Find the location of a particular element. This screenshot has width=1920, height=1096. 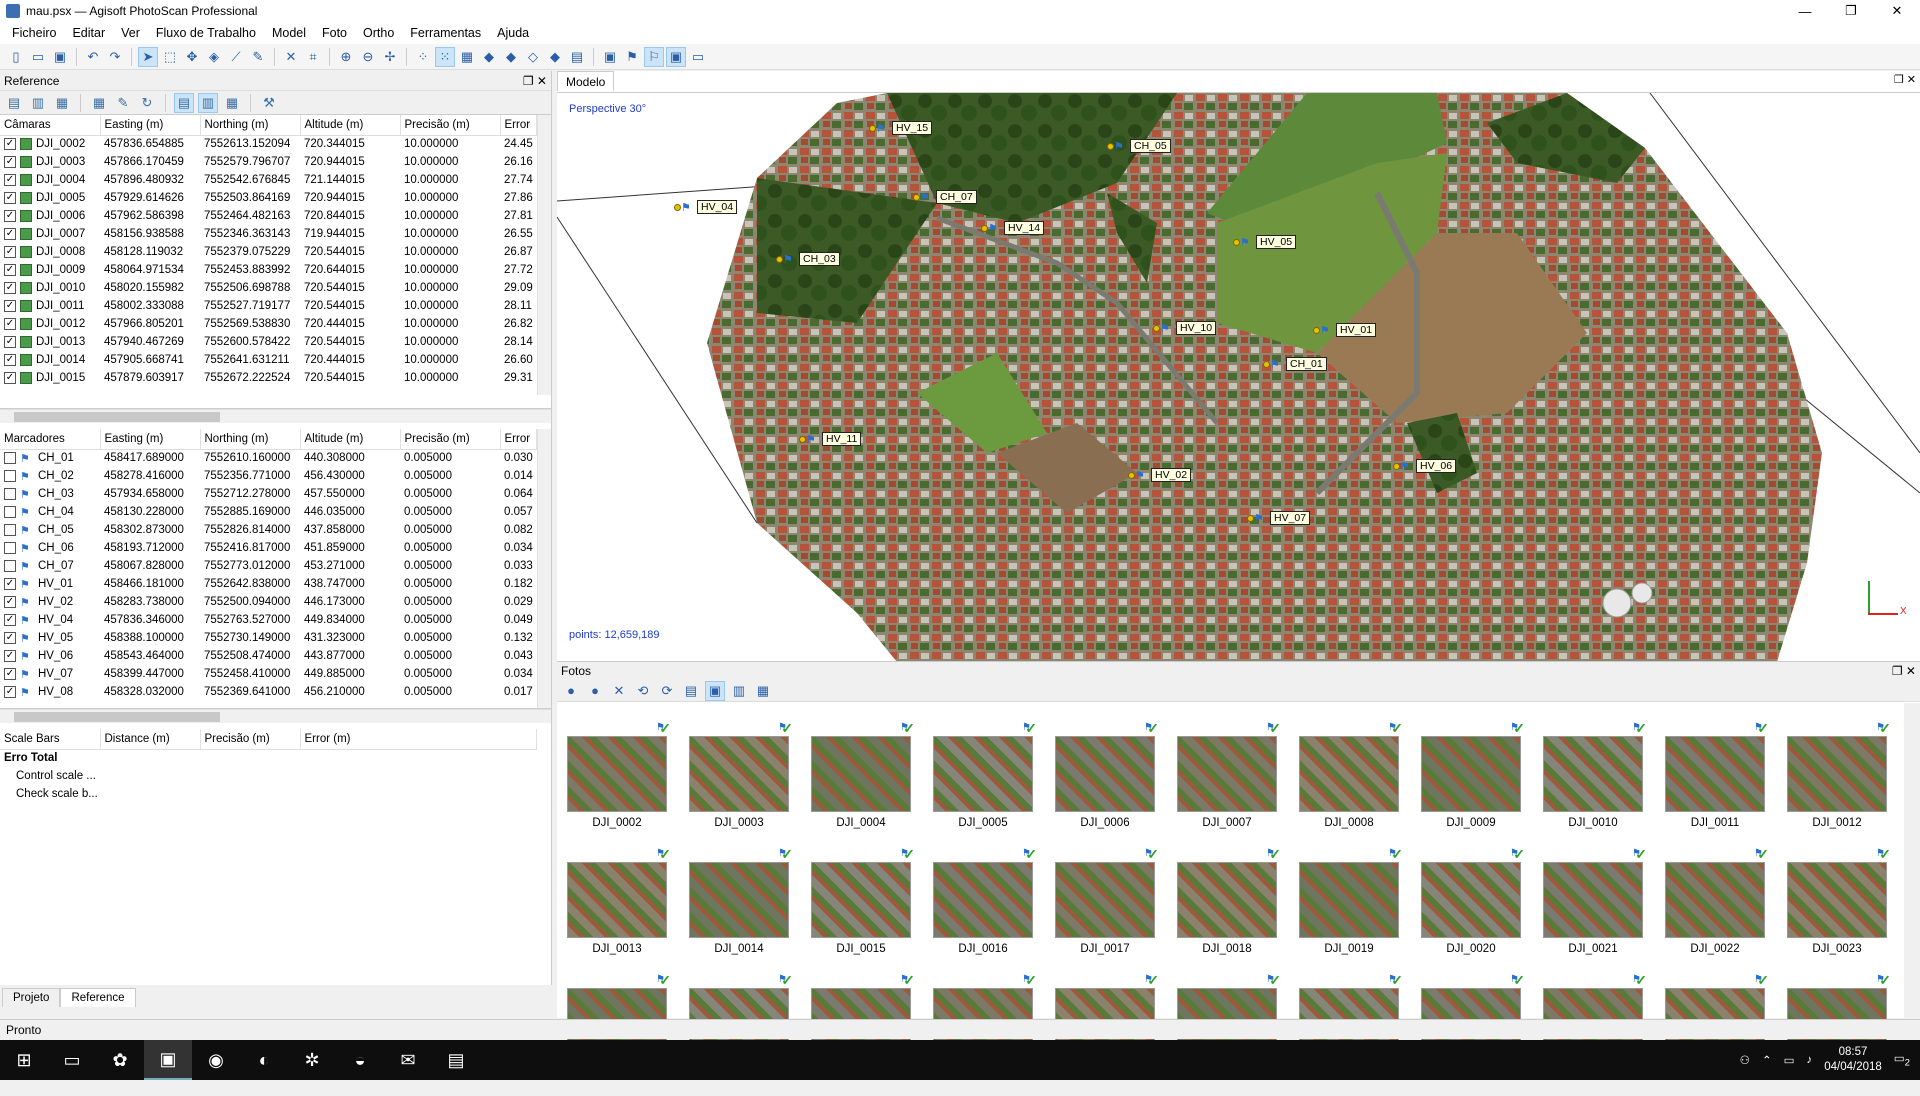

show-trackball-icon: ▭ is located at coordinates (698, 57).